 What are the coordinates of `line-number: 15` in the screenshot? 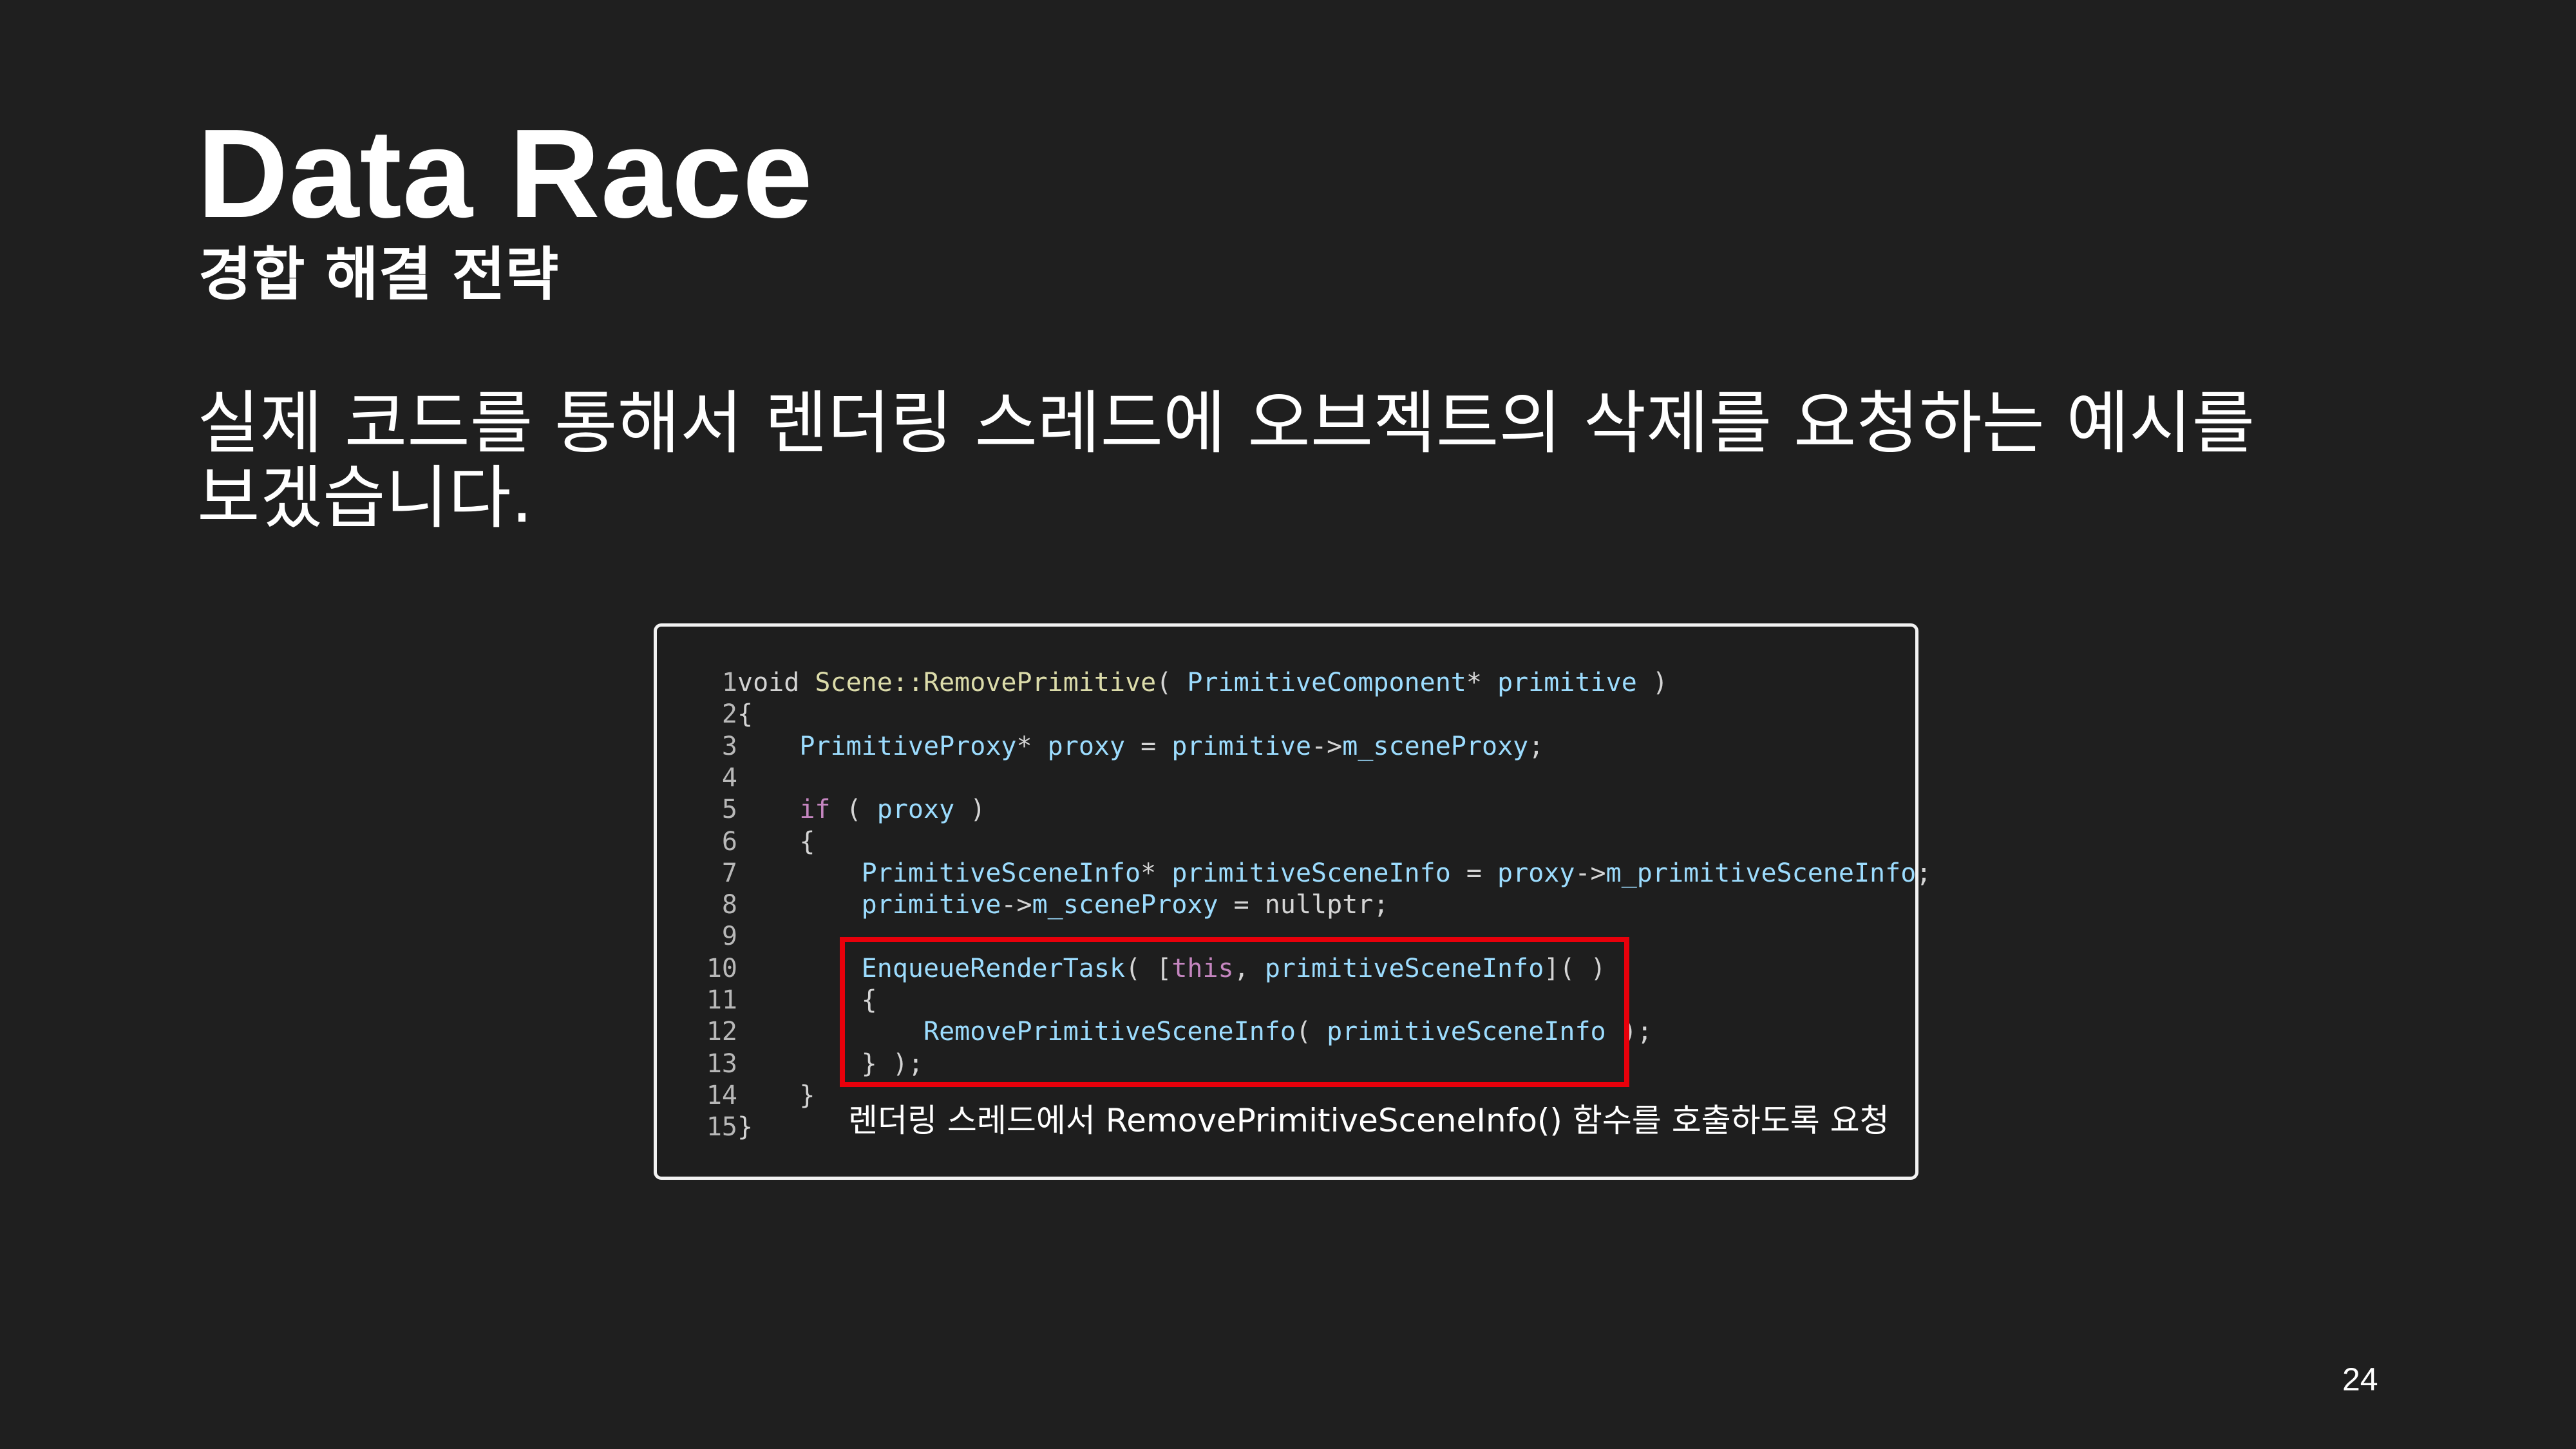 It's located at (721, 1127).